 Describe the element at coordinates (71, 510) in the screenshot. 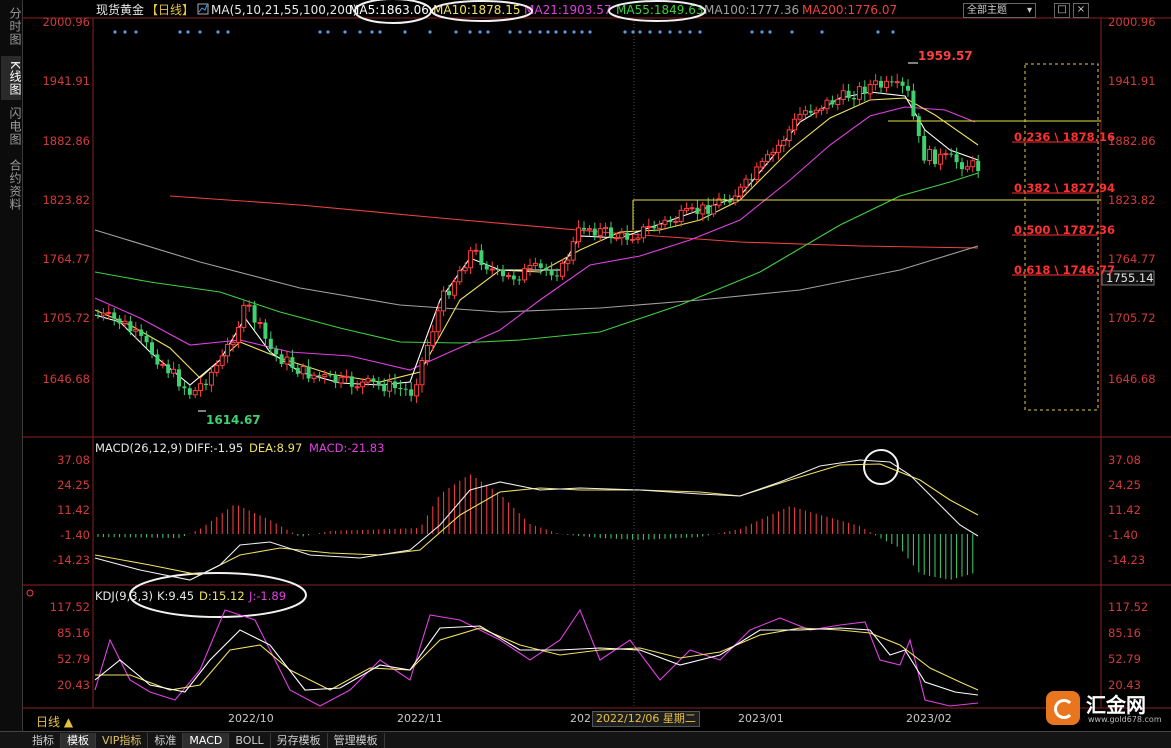

I see `macd-axis-left: 37.08 24.25 11.42 -1.40 -14.23` at that location.